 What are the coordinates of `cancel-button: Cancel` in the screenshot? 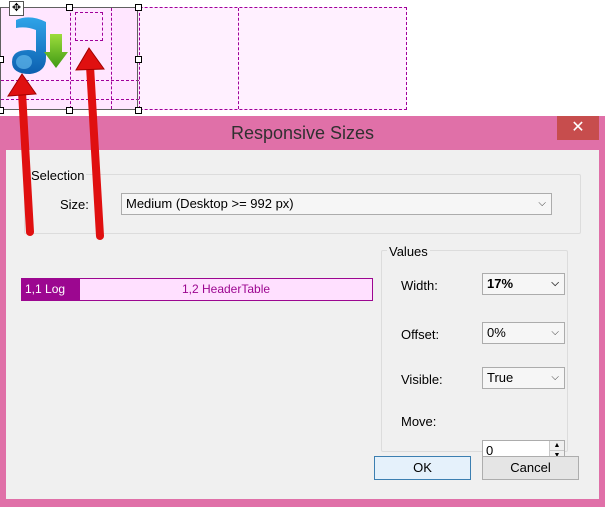 It's located at (530, 468).